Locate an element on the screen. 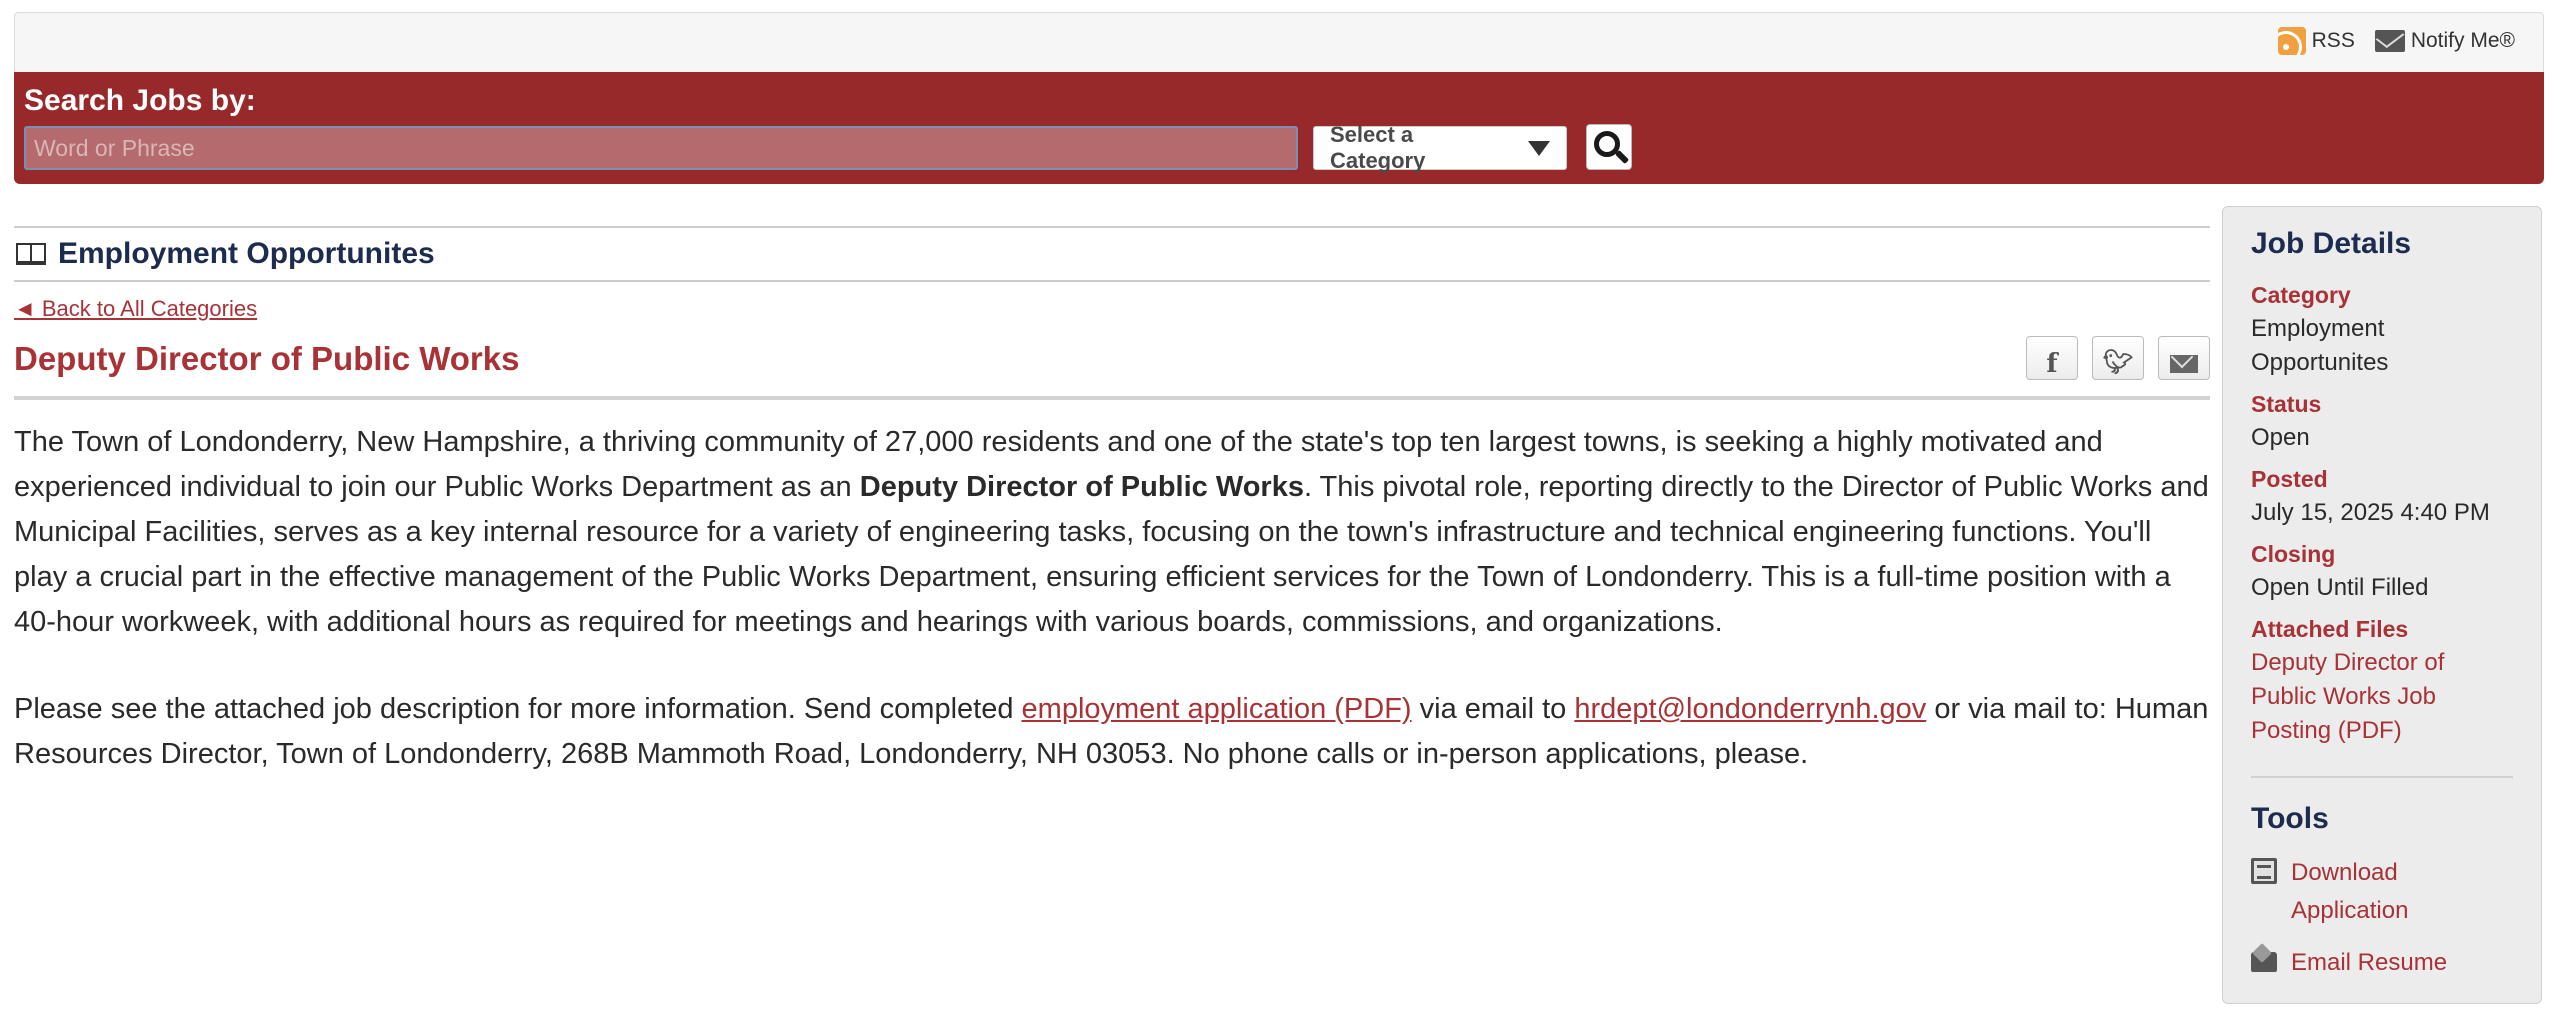 This screenshot has width=2560, height=1015. search-button is located at coordinates (1609, 147).